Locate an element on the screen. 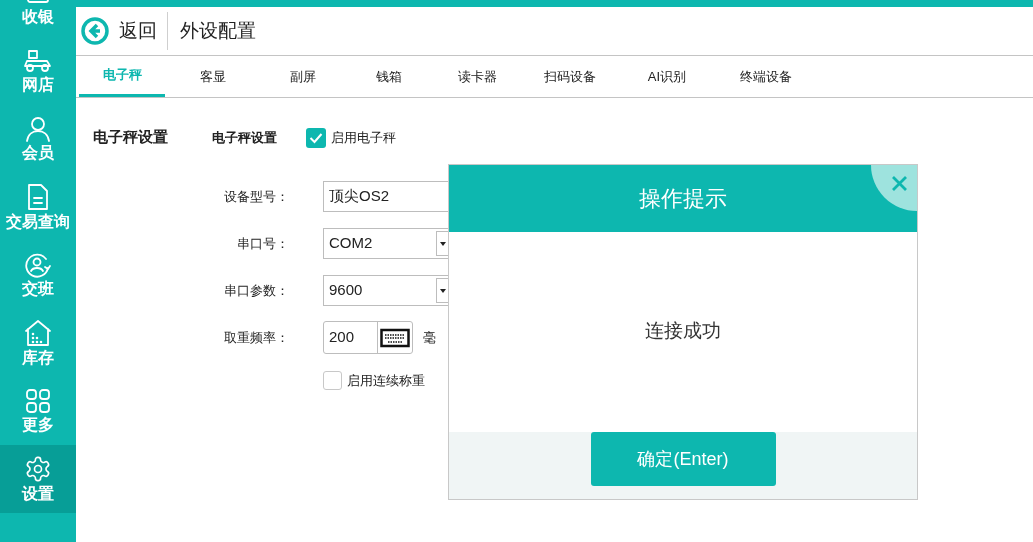 The image size is (1033, 542). subsection-title: 电子秤设置 is located at coordinates (245, 138).